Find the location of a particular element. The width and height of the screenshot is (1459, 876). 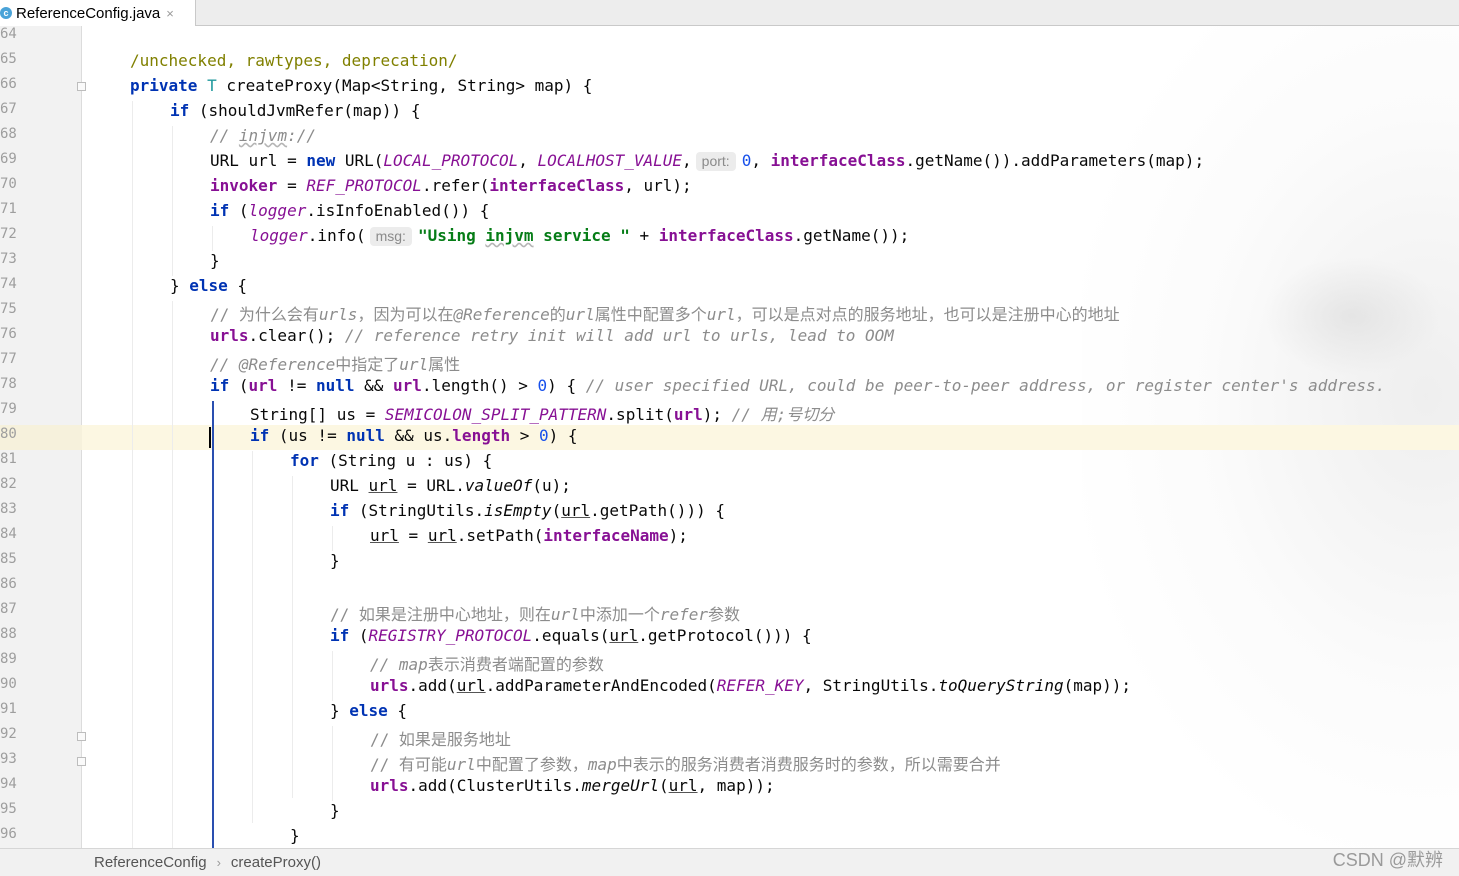

comment: // 有可能 is located at coordinates (408, 764).